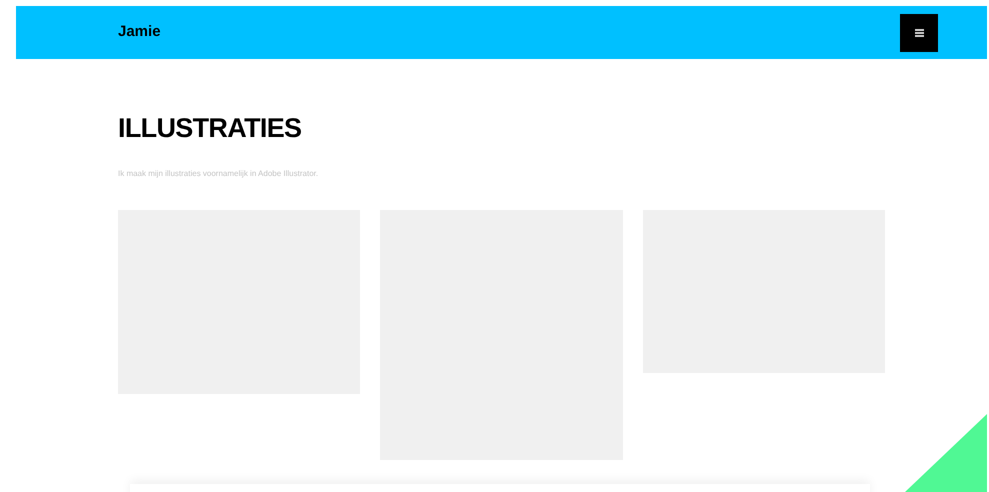  I want to click on section-description: Ik maak mijn illustraties voornamelijk in Adobe Illustrator., so click(219, 174).